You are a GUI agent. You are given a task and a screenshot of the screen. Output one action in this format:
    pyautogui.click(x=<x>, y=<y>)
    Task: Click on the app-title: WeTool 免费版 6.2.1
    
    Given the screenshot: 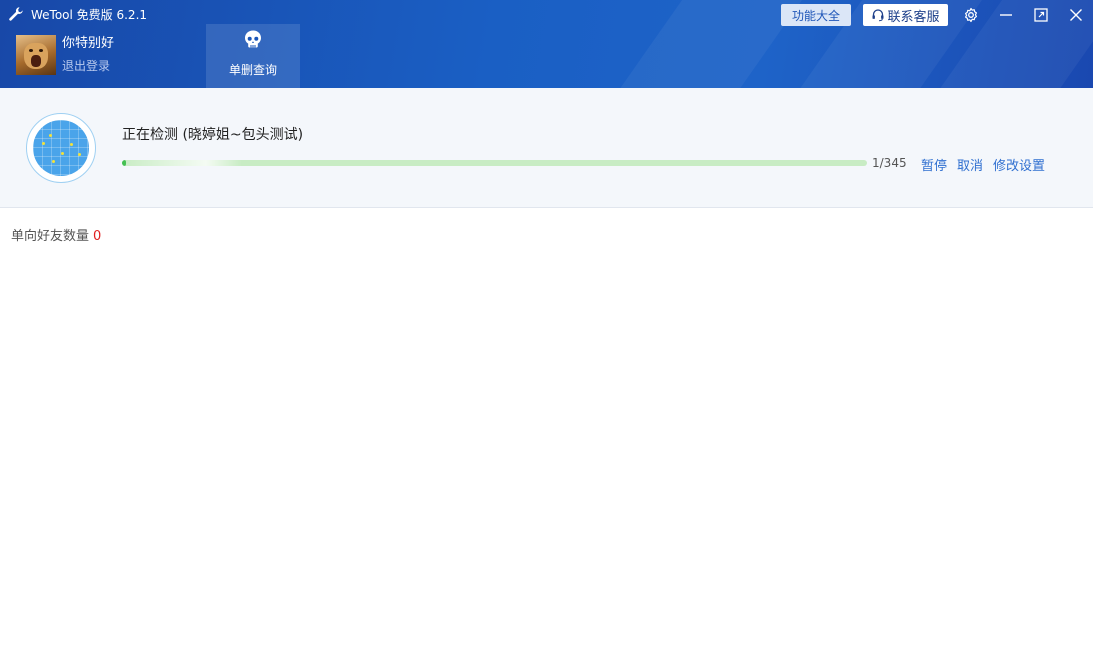 What is the action you would take?
    pyautogui.click(x=89, y=14)
    